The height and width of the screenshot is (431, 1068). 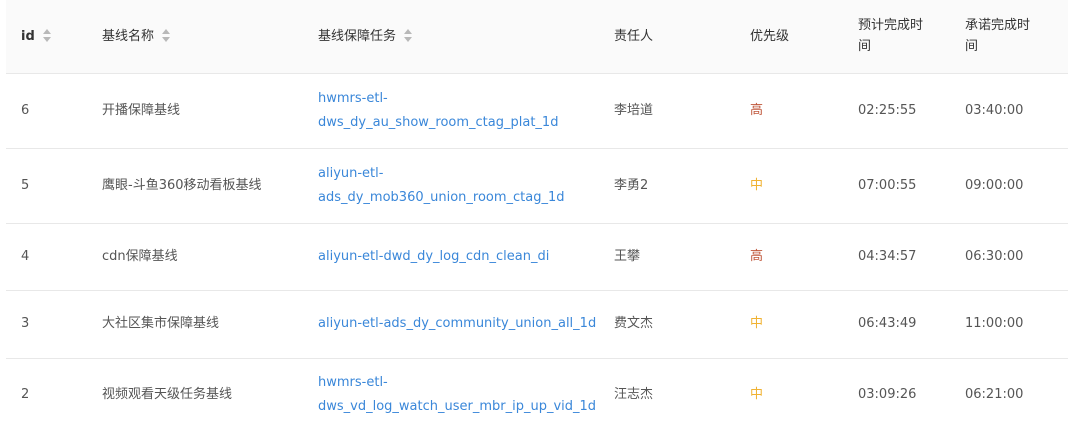 I want to click on cell-promised: 09:00:00, so click(x=1009, y=186).